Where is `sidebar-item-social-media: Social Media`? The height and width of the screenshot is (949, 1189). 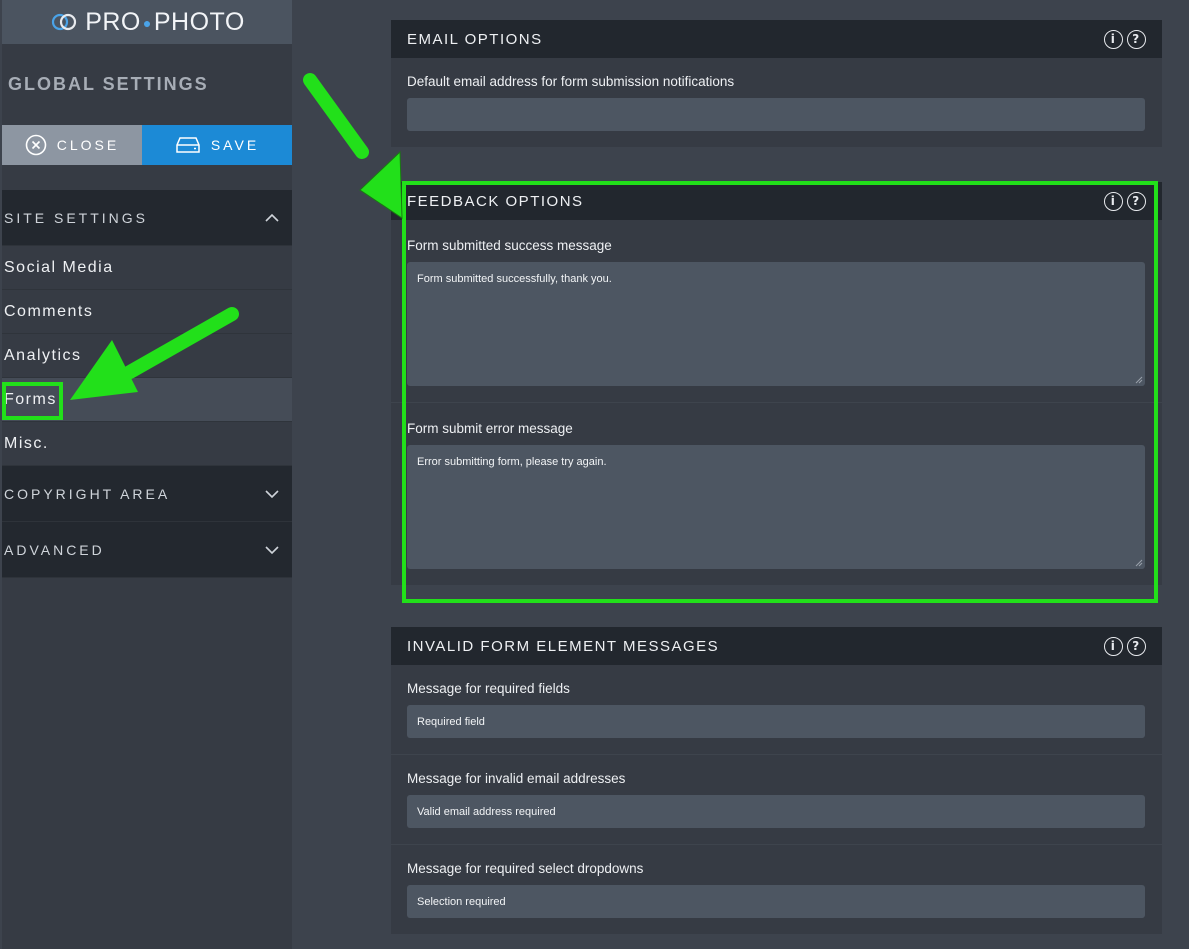 sidebar-item-social-media: Social Media is located at coordinates (147, 268).